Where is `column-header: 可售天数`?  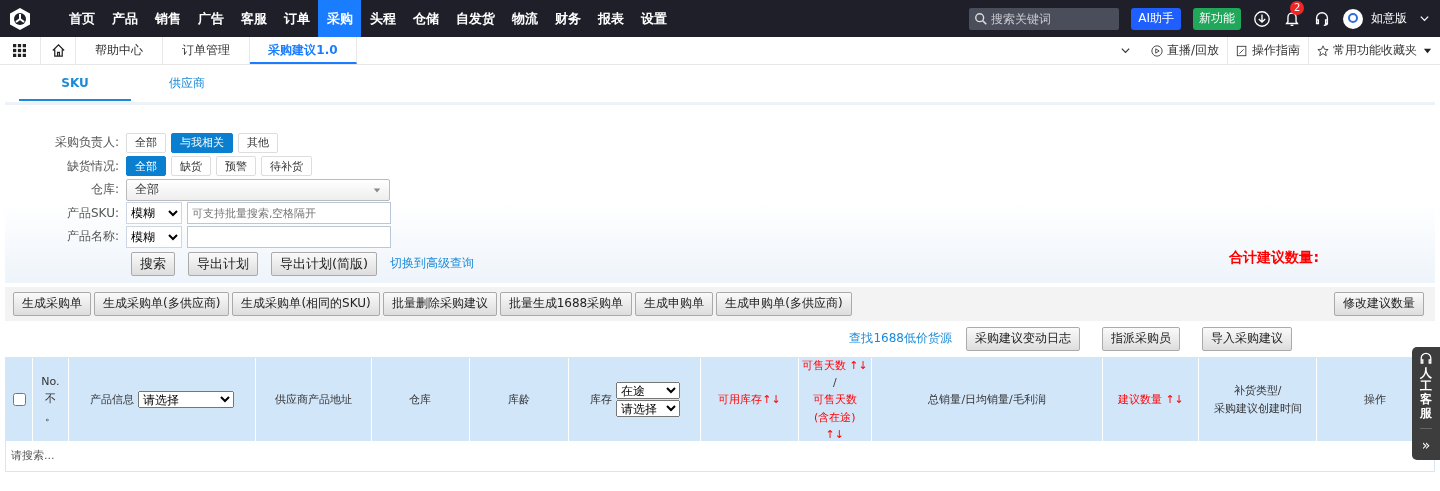 column-header: 可售天数 is located at coordinates (834, 399).